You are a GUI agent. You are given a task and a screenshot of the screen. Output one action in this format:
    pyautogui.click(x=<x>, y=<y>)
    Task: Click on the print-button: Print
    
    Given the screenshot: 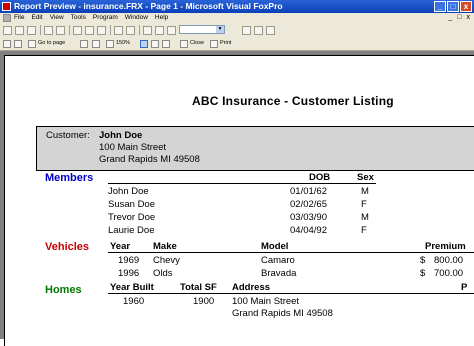 What is the action you would take?
    pyautogui.click(x=220, y=43)
    